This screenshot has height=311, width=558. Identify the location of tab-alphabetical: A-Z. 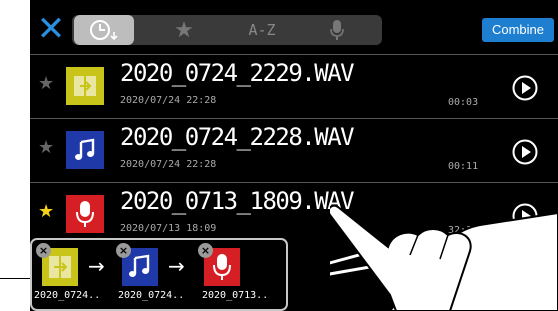
(262, 30).